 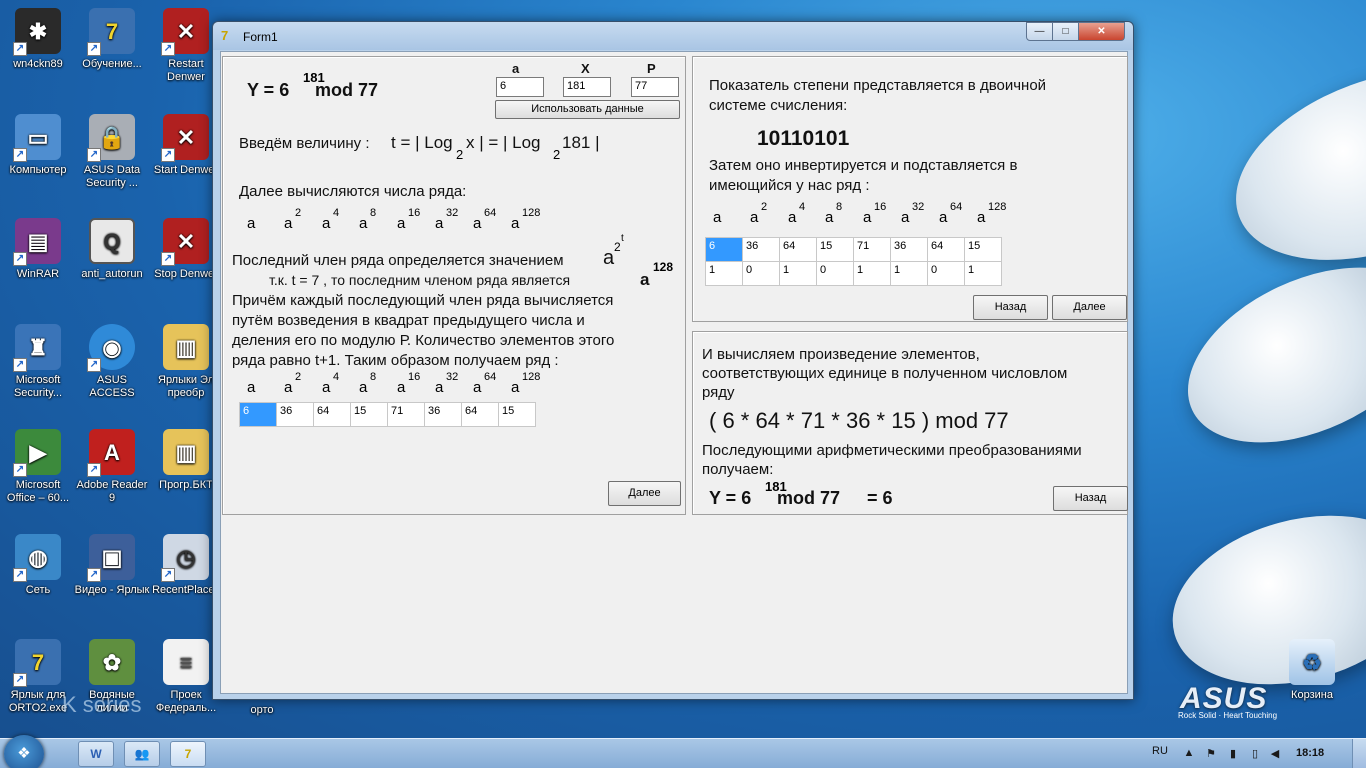 What do you see at coordinates (809, 498) in the screenshot?
I see `result-mod: mod 77` at bounding box center [809, 498].